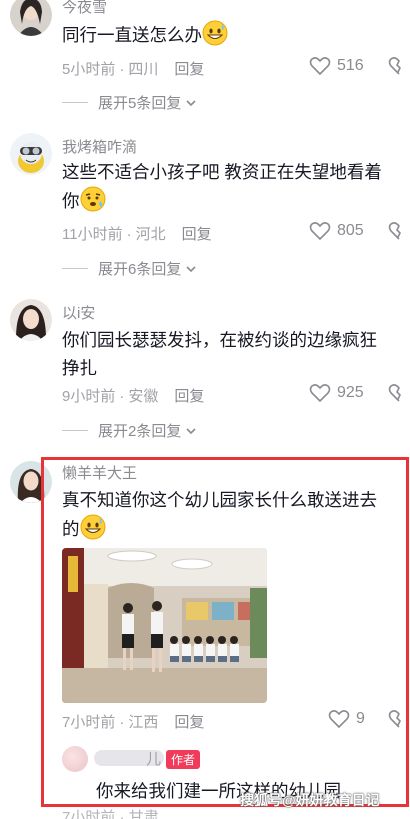  What do you see at coordinates (219, 500) in the screenshot?
I see `comment-text-line: 真不知道你这个幼儿园家长什么敢送进去` at bounding box center [219, 500].